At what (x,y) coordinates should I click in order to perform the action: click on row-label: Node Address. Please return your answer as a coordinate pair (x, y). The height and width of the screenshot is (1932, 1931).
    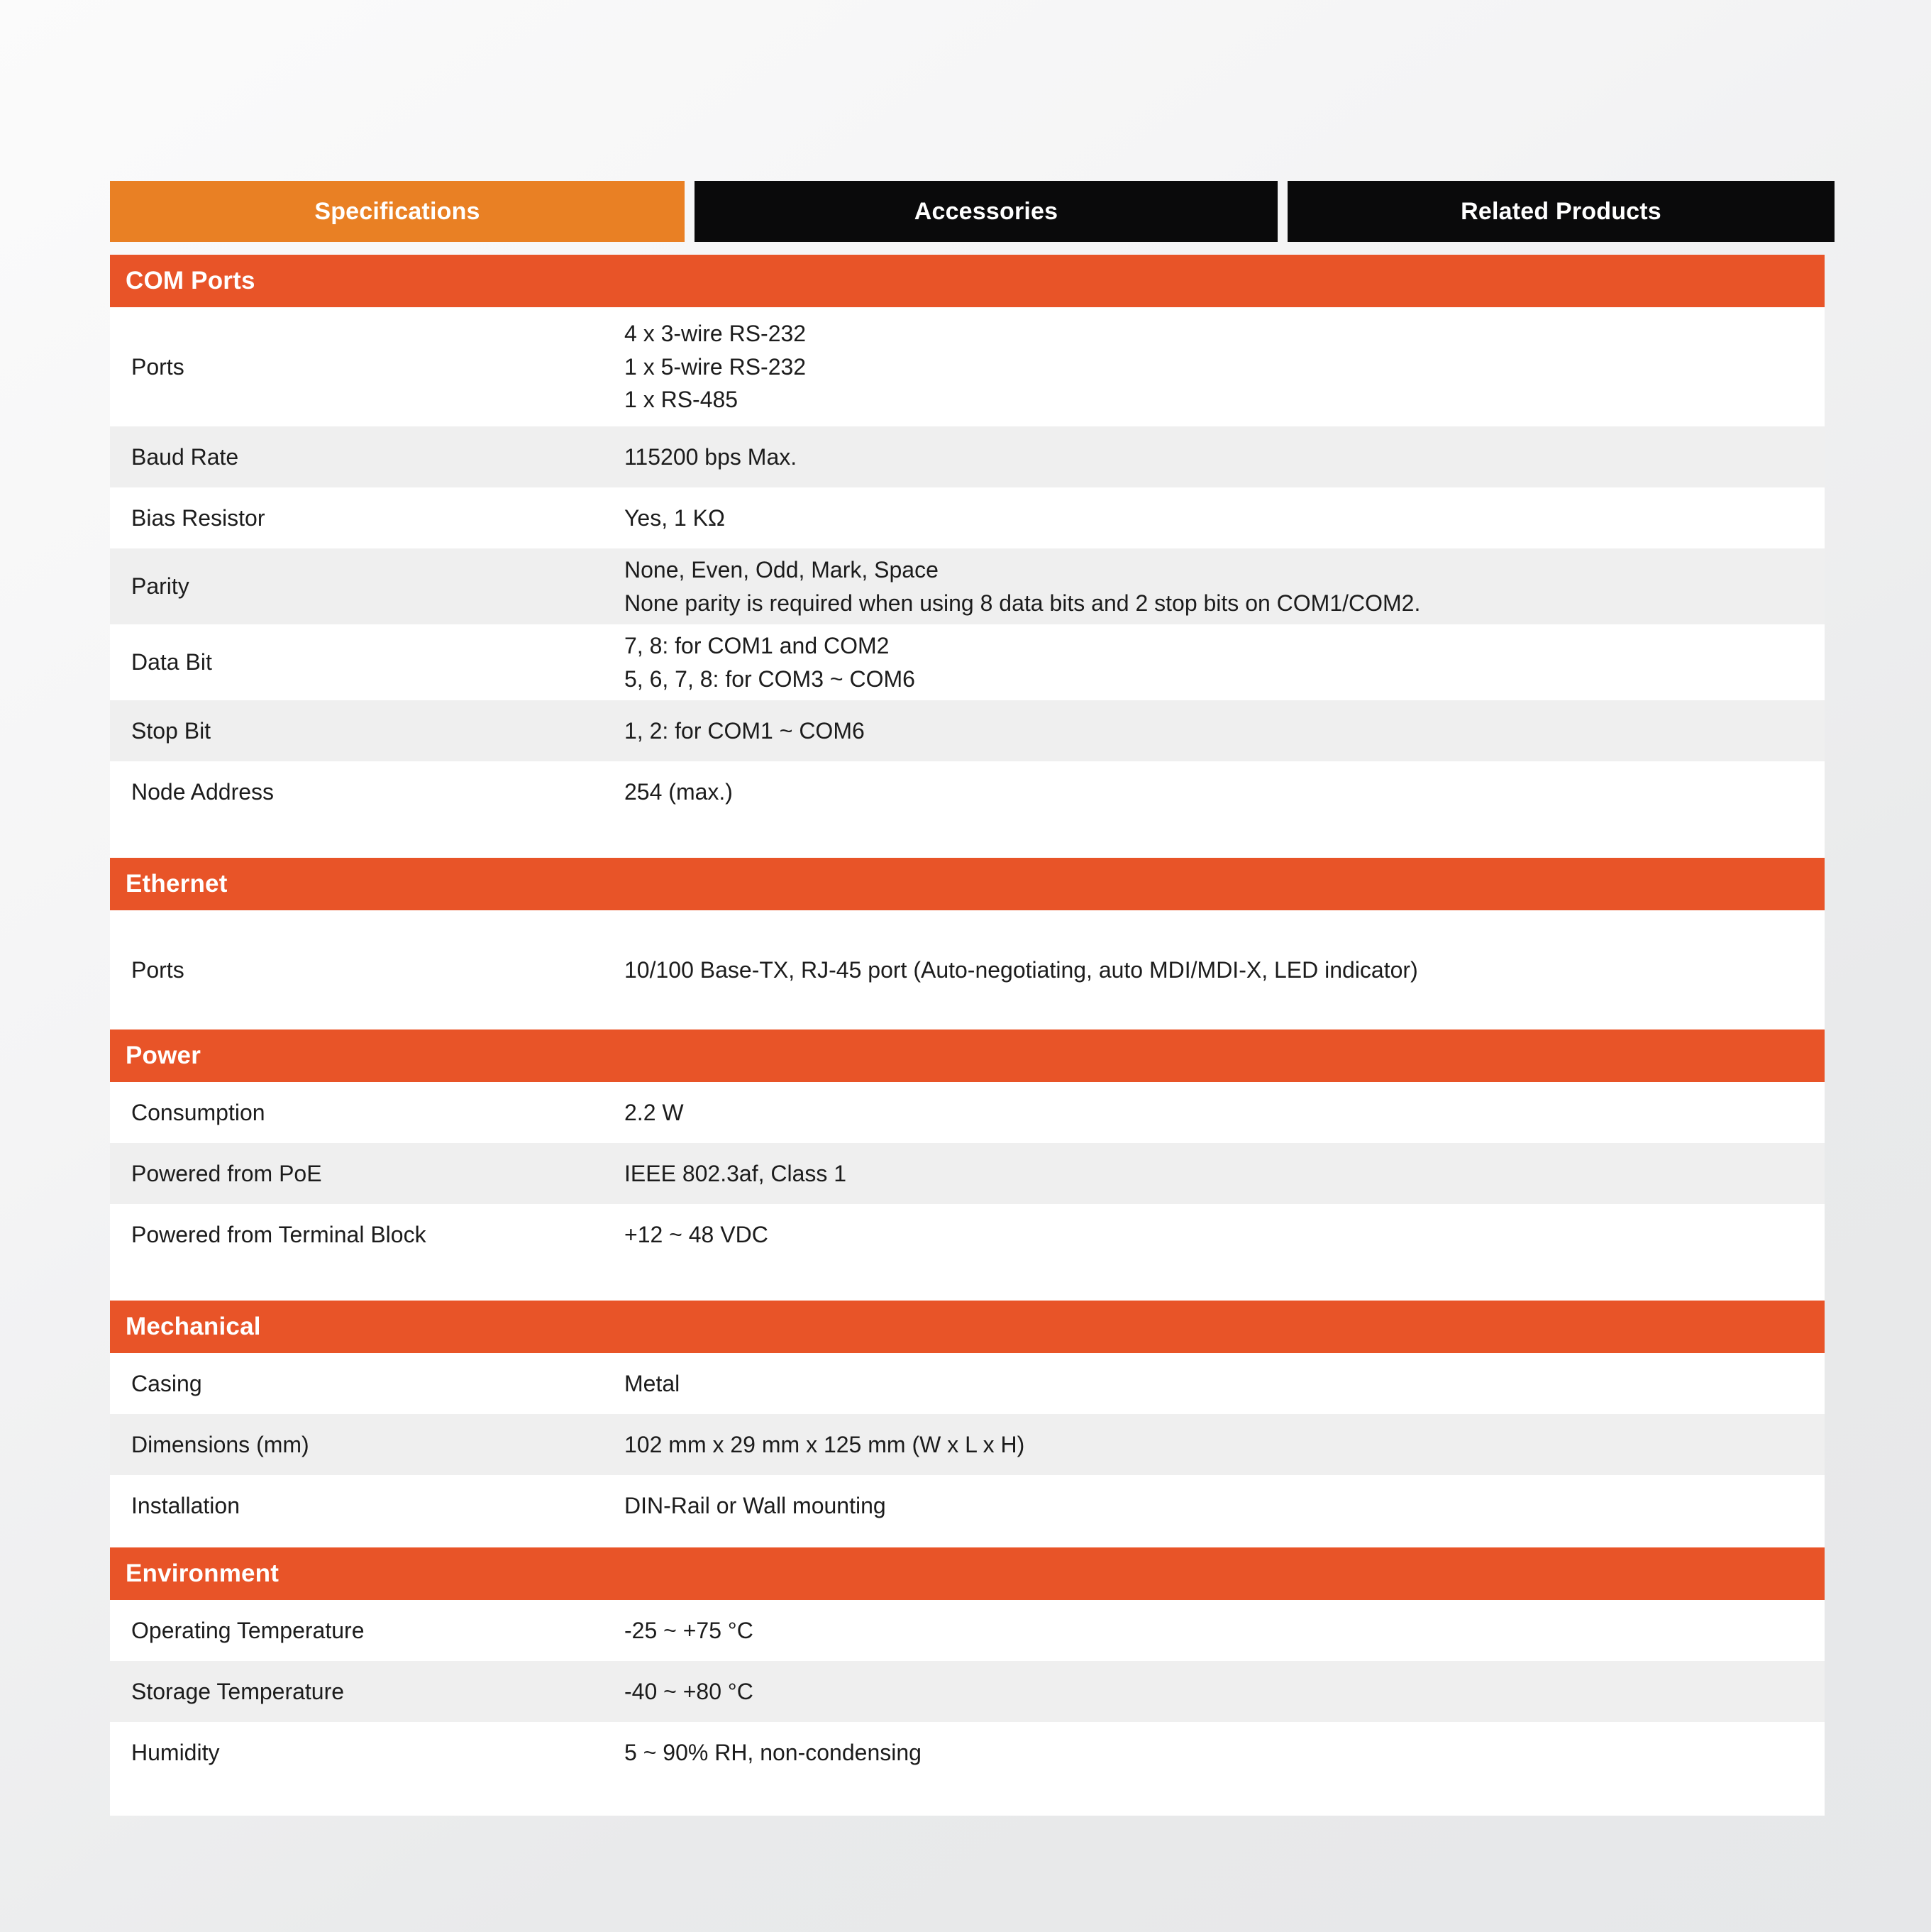
    Looking at the image, I should click on (203, 792).